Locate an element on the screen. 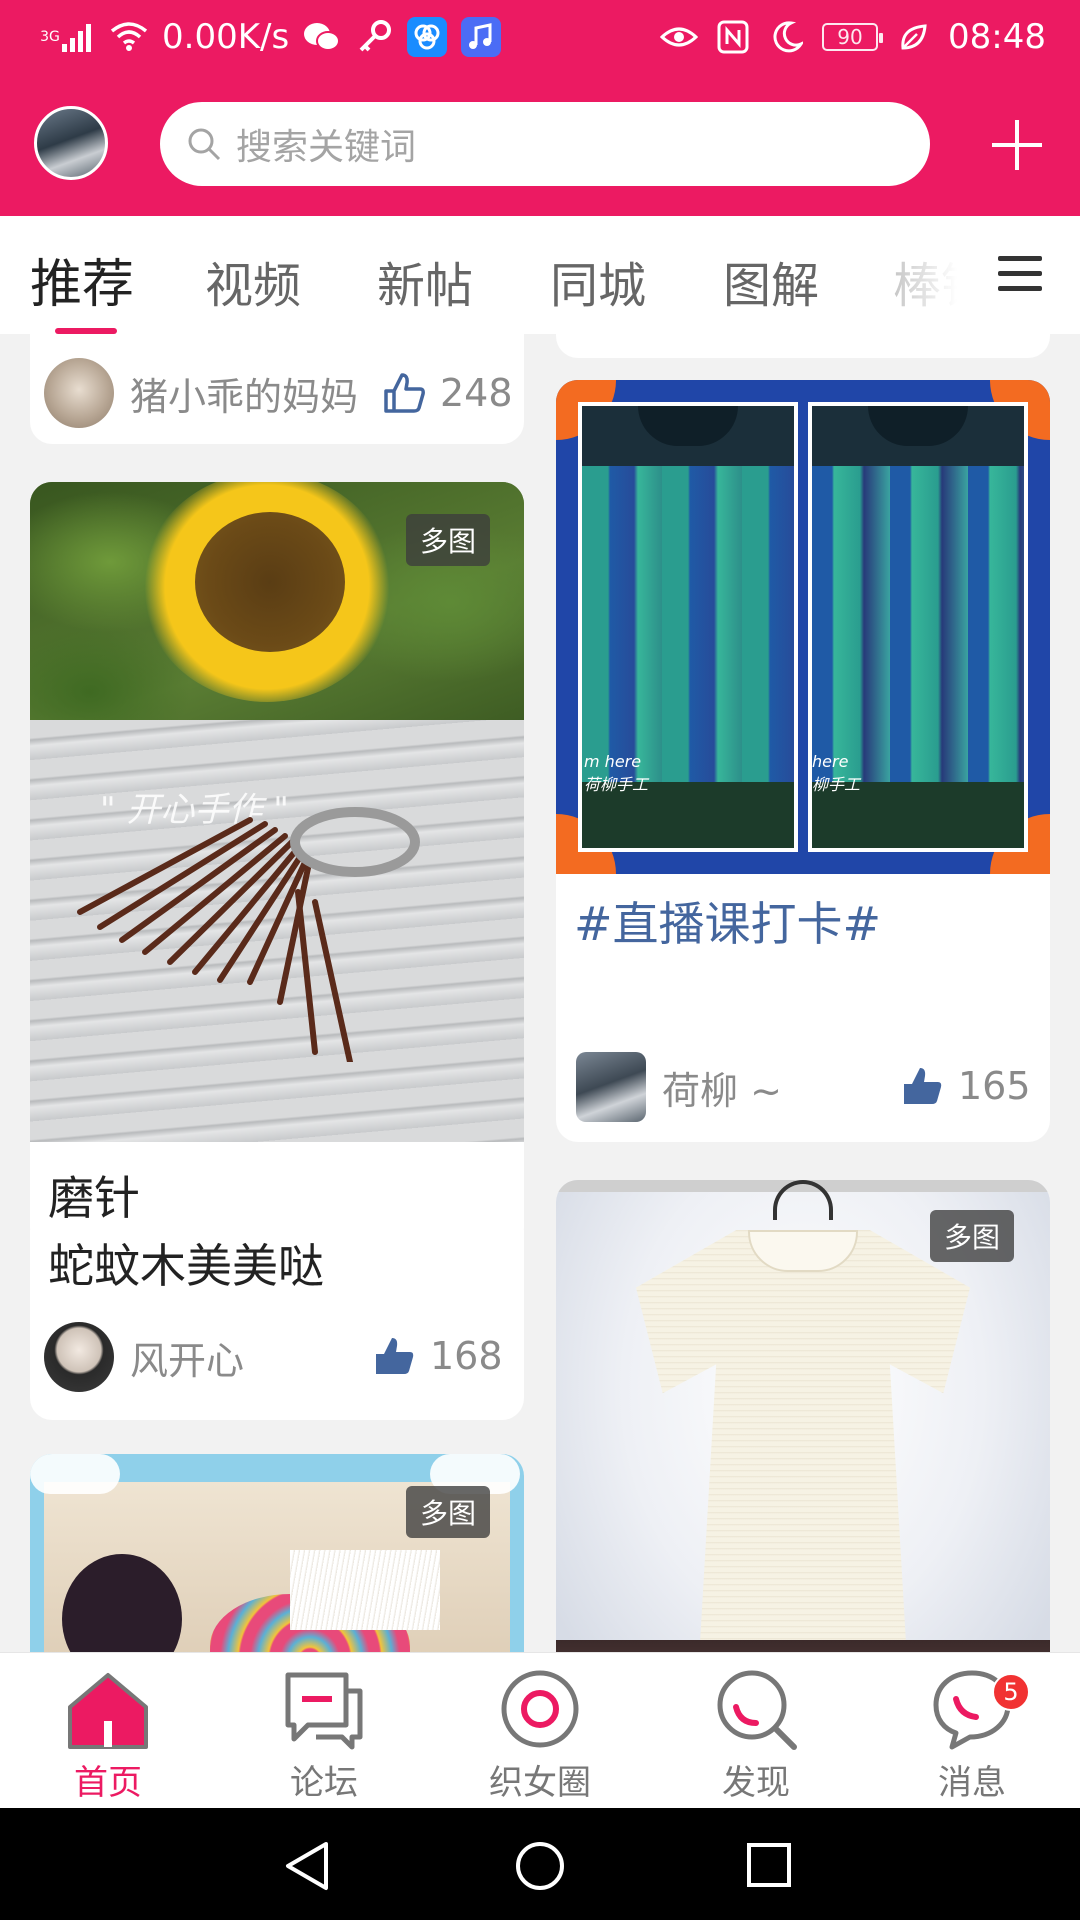 The width and height of the screenshot is (1080, 1920). nfc-icon is located at coordinates (733, 37).